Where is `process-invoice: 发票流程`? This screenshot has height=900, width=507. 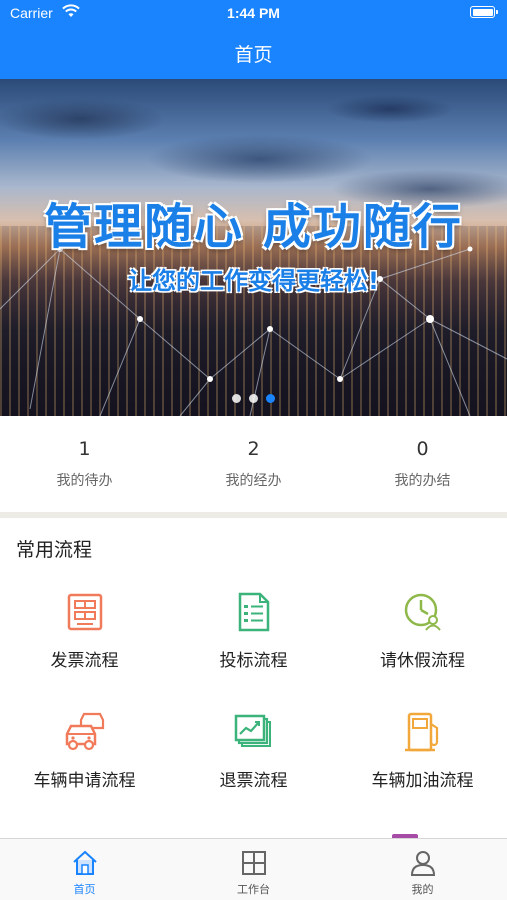 process-invoice: 发票流程 is located at coordinates (84, 645).